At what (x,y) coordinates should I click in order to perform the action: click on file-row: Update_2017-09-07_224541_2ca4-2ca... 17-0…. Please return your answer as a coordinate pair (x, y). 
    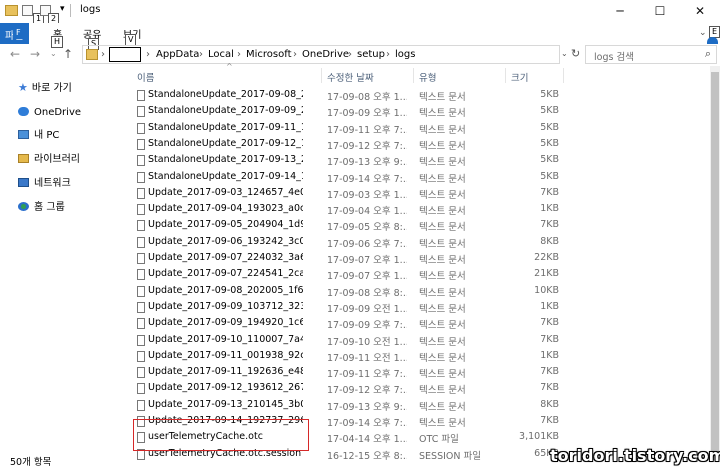
    Looking at the image, I should click on (421, 275).